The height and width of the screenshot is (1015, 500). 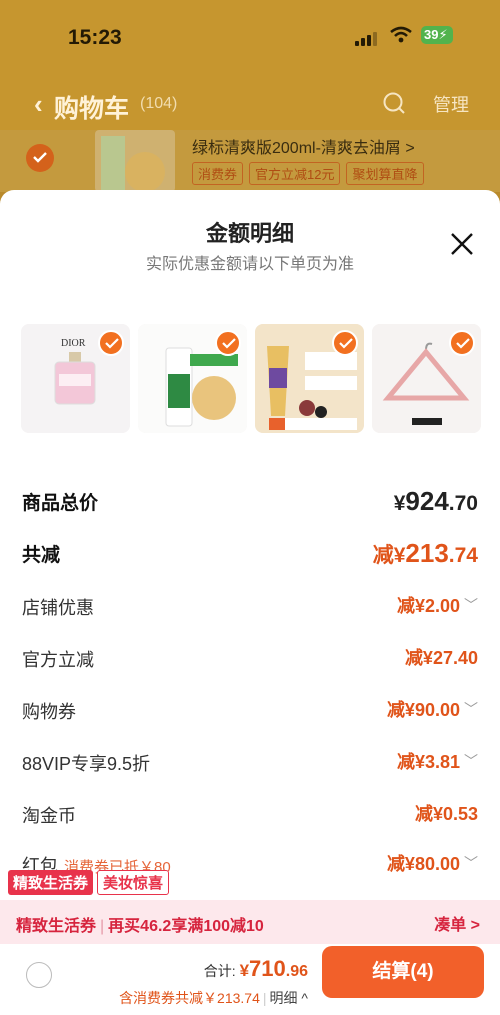 What do you see at coordinates (441, 658) in the screenshot?
I see `row-value: 减¥27.40` at bounding box center [441, 658].